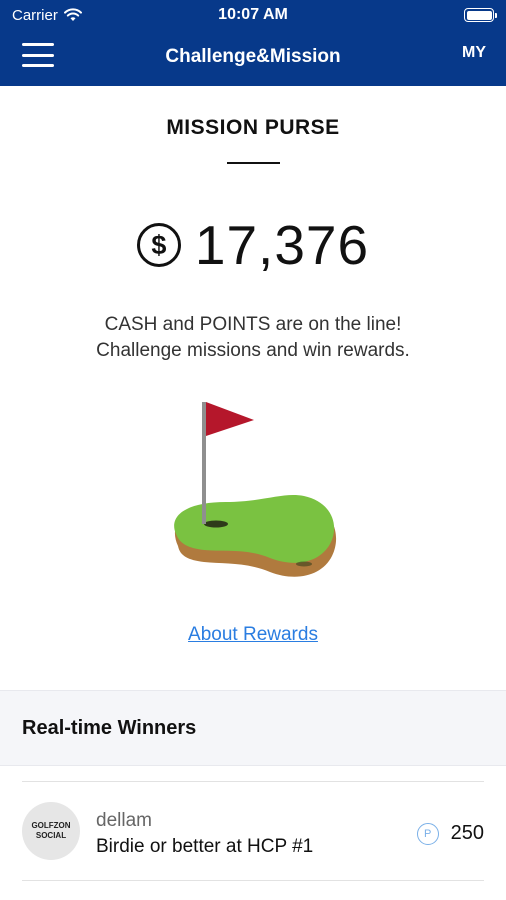  What do you see at coordinates (124, 820) in the screenshot?
I see `winner-name: dellam` at bounding box center [124, 820].